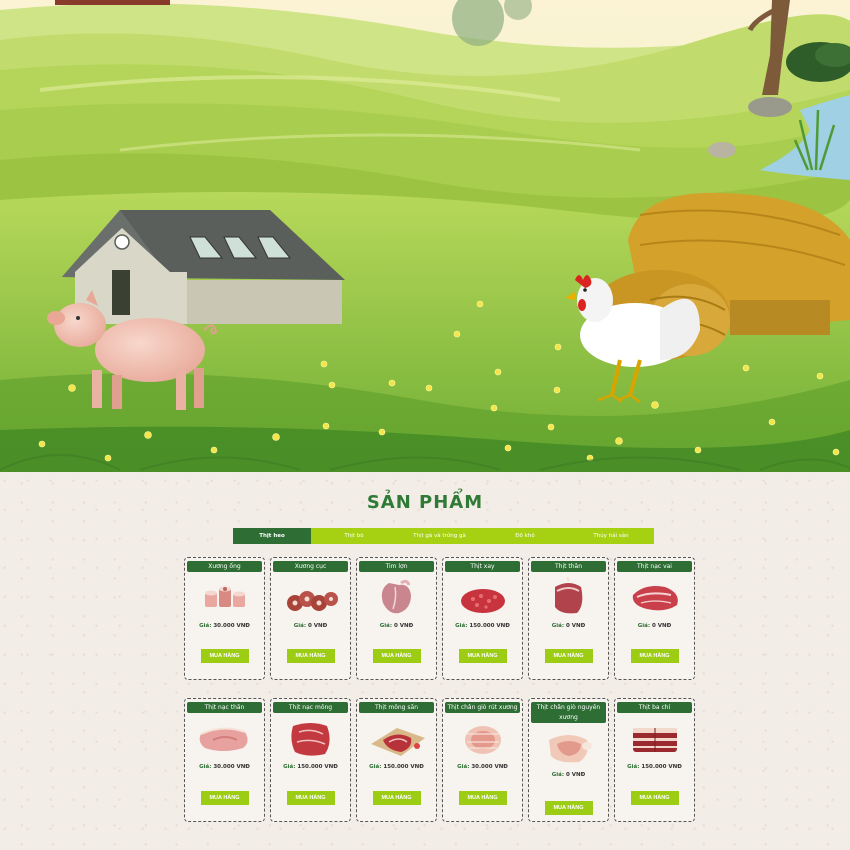 This screenshot has height=850, width=850. What do you see at coordinates (568, 566) in the screenshot?
I see `product-name: Thịt thăn` at bounding box center [568, 566].